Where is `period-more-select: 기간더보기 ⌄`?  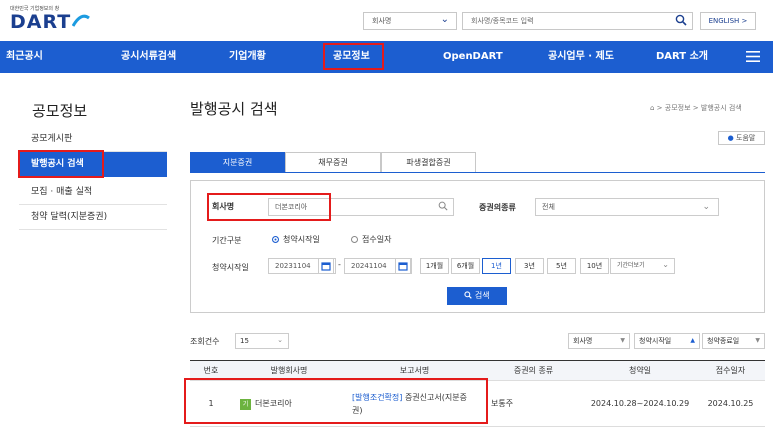
period-more-select: 기간더보기 ⌄ is located at coordinates (642, 266).